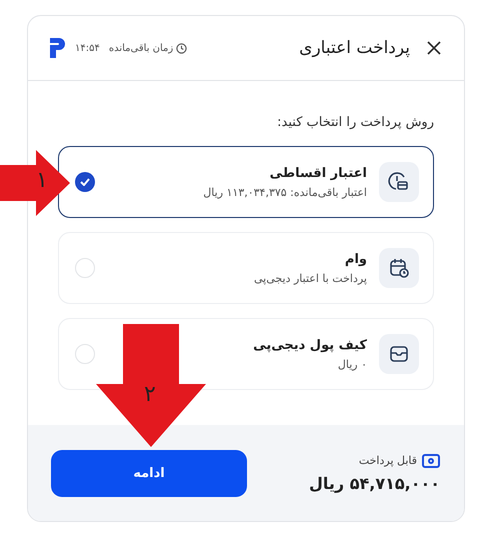  What do you see at coordinates (399, 268) in the screenshot?
I see `calendar-clock-icon` at bounding box center [399, 268].